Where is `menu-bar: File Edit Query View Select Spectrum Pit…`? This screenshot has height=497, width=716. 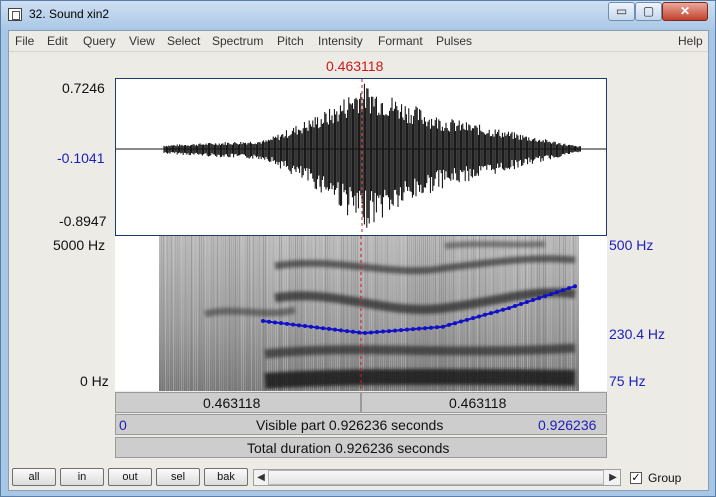 menu-bar: File Edit Query View Select Spectrum Pit… is located at coordinates (358, 41).